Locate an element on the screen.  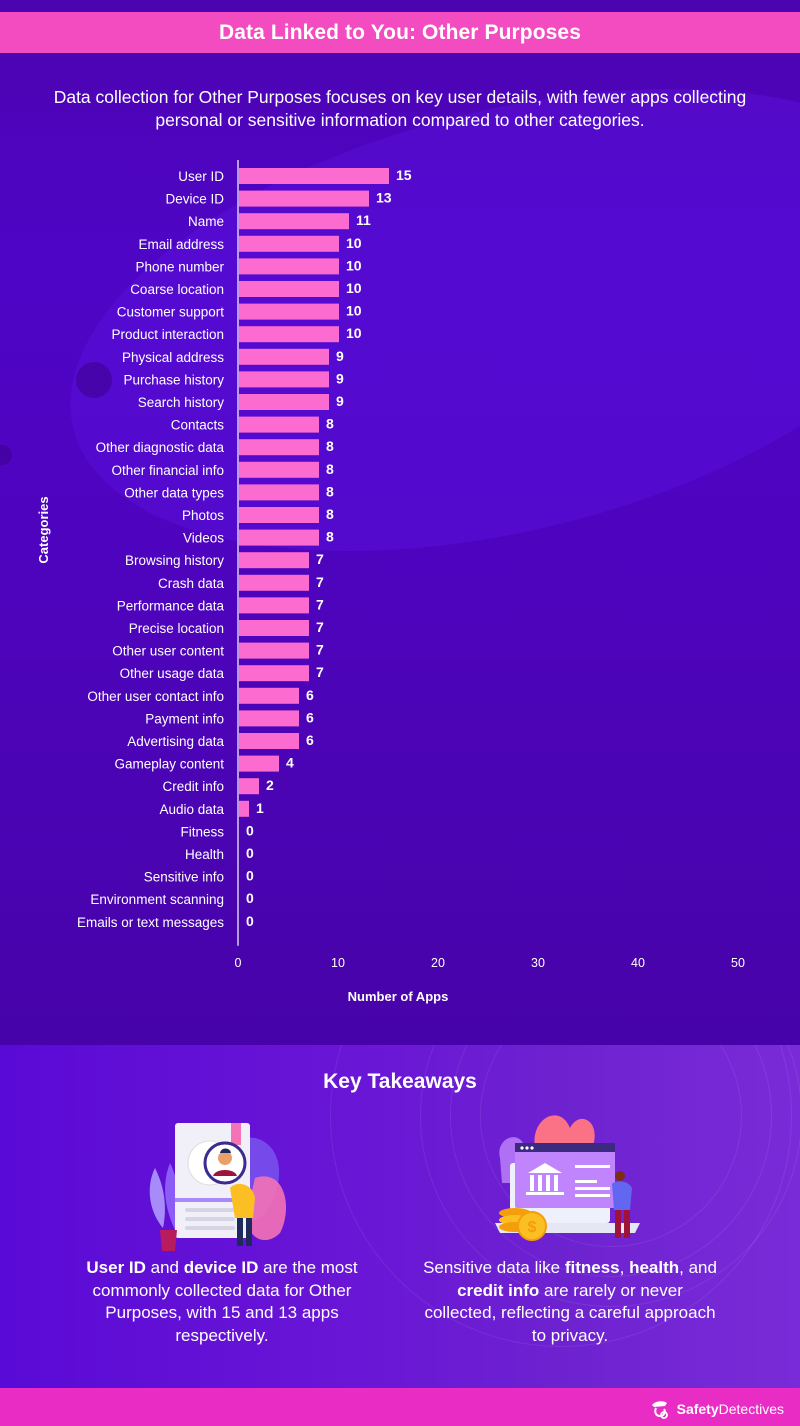
category-label: Payment info is located at coordinates (184, 718).